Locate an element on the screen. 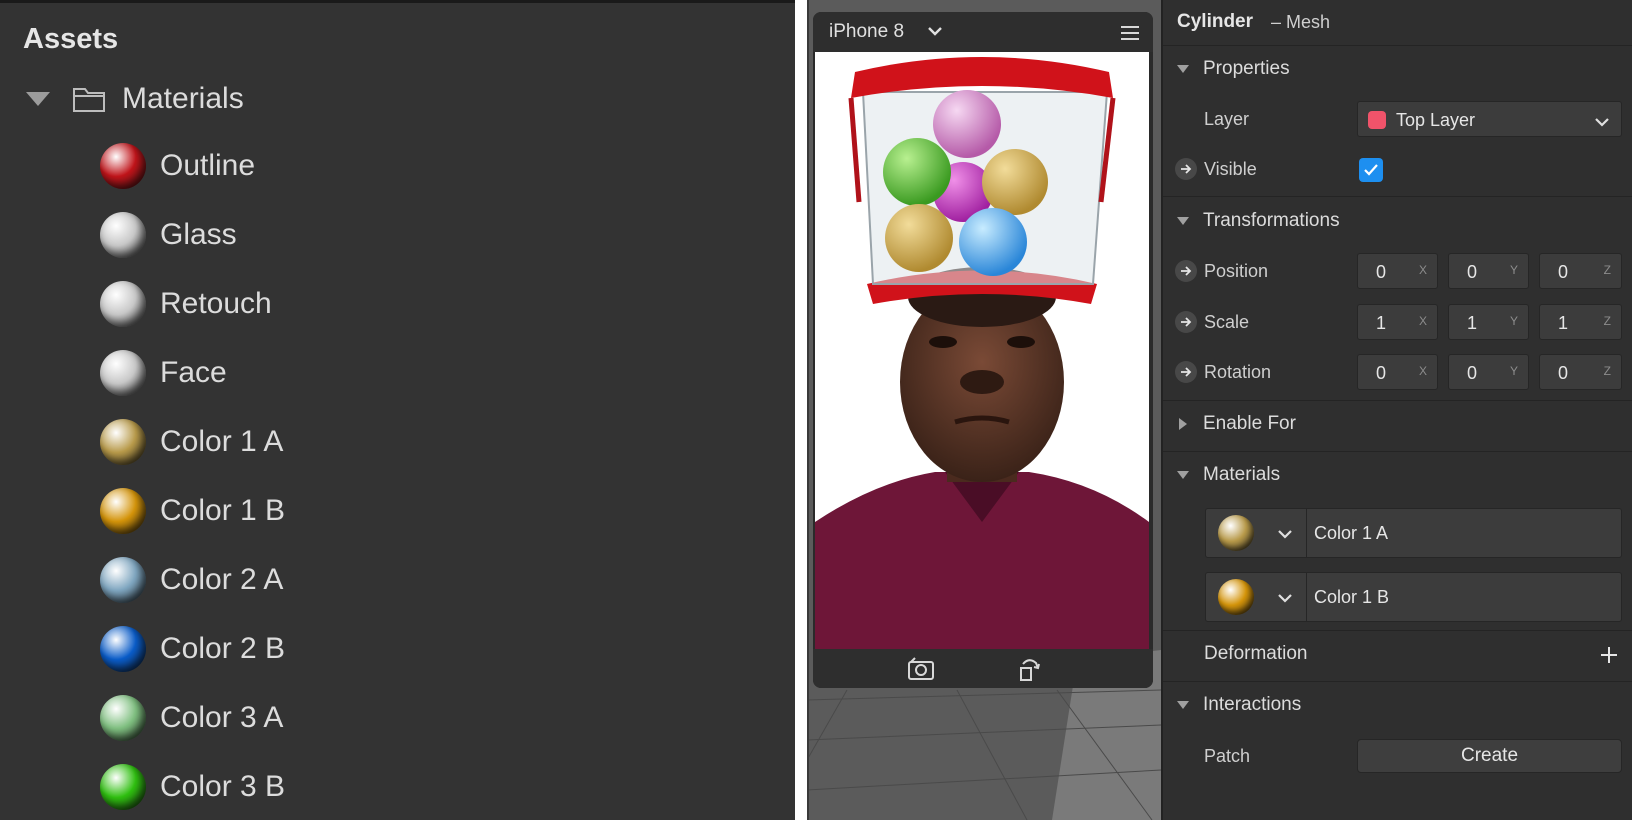  asset-item: Color 1 A is located at coordinates (191, 442).